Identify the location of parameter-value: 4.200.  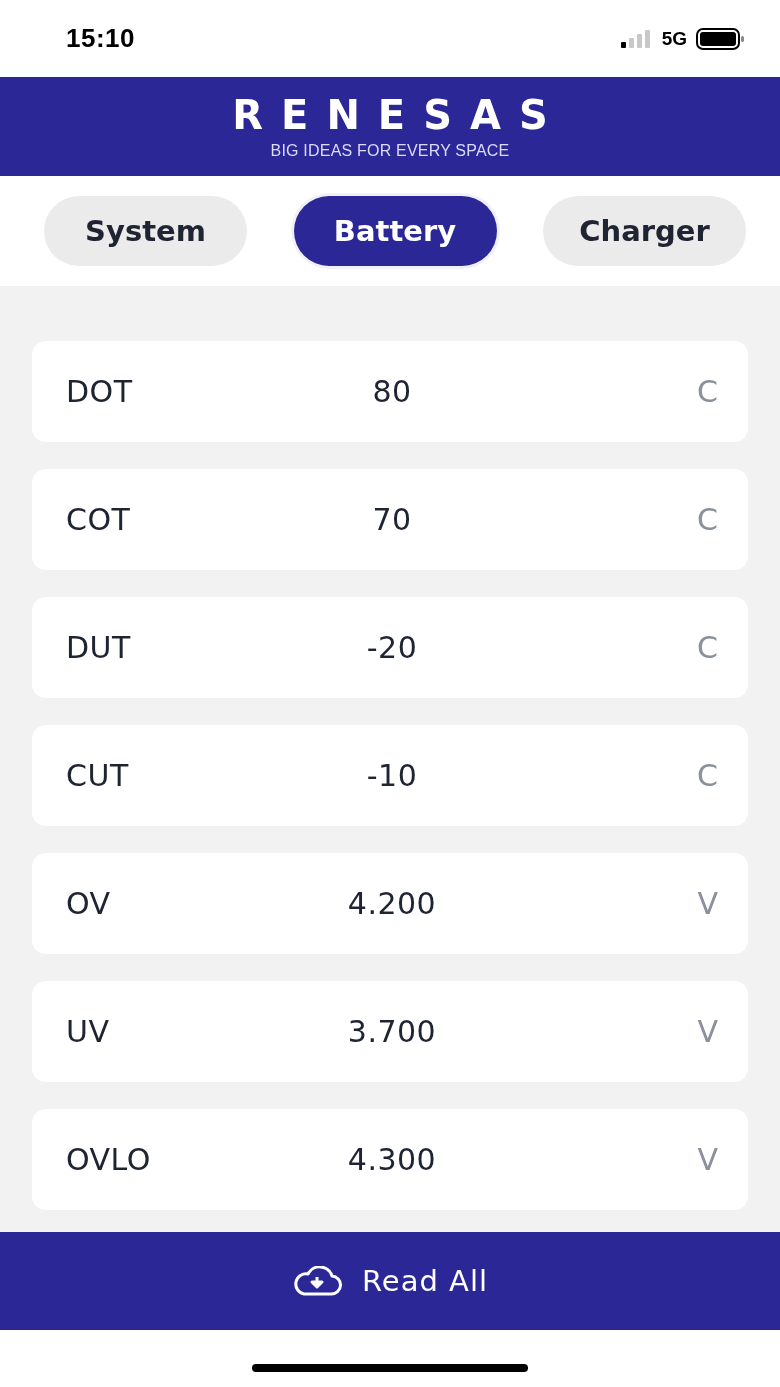
(392, 903).